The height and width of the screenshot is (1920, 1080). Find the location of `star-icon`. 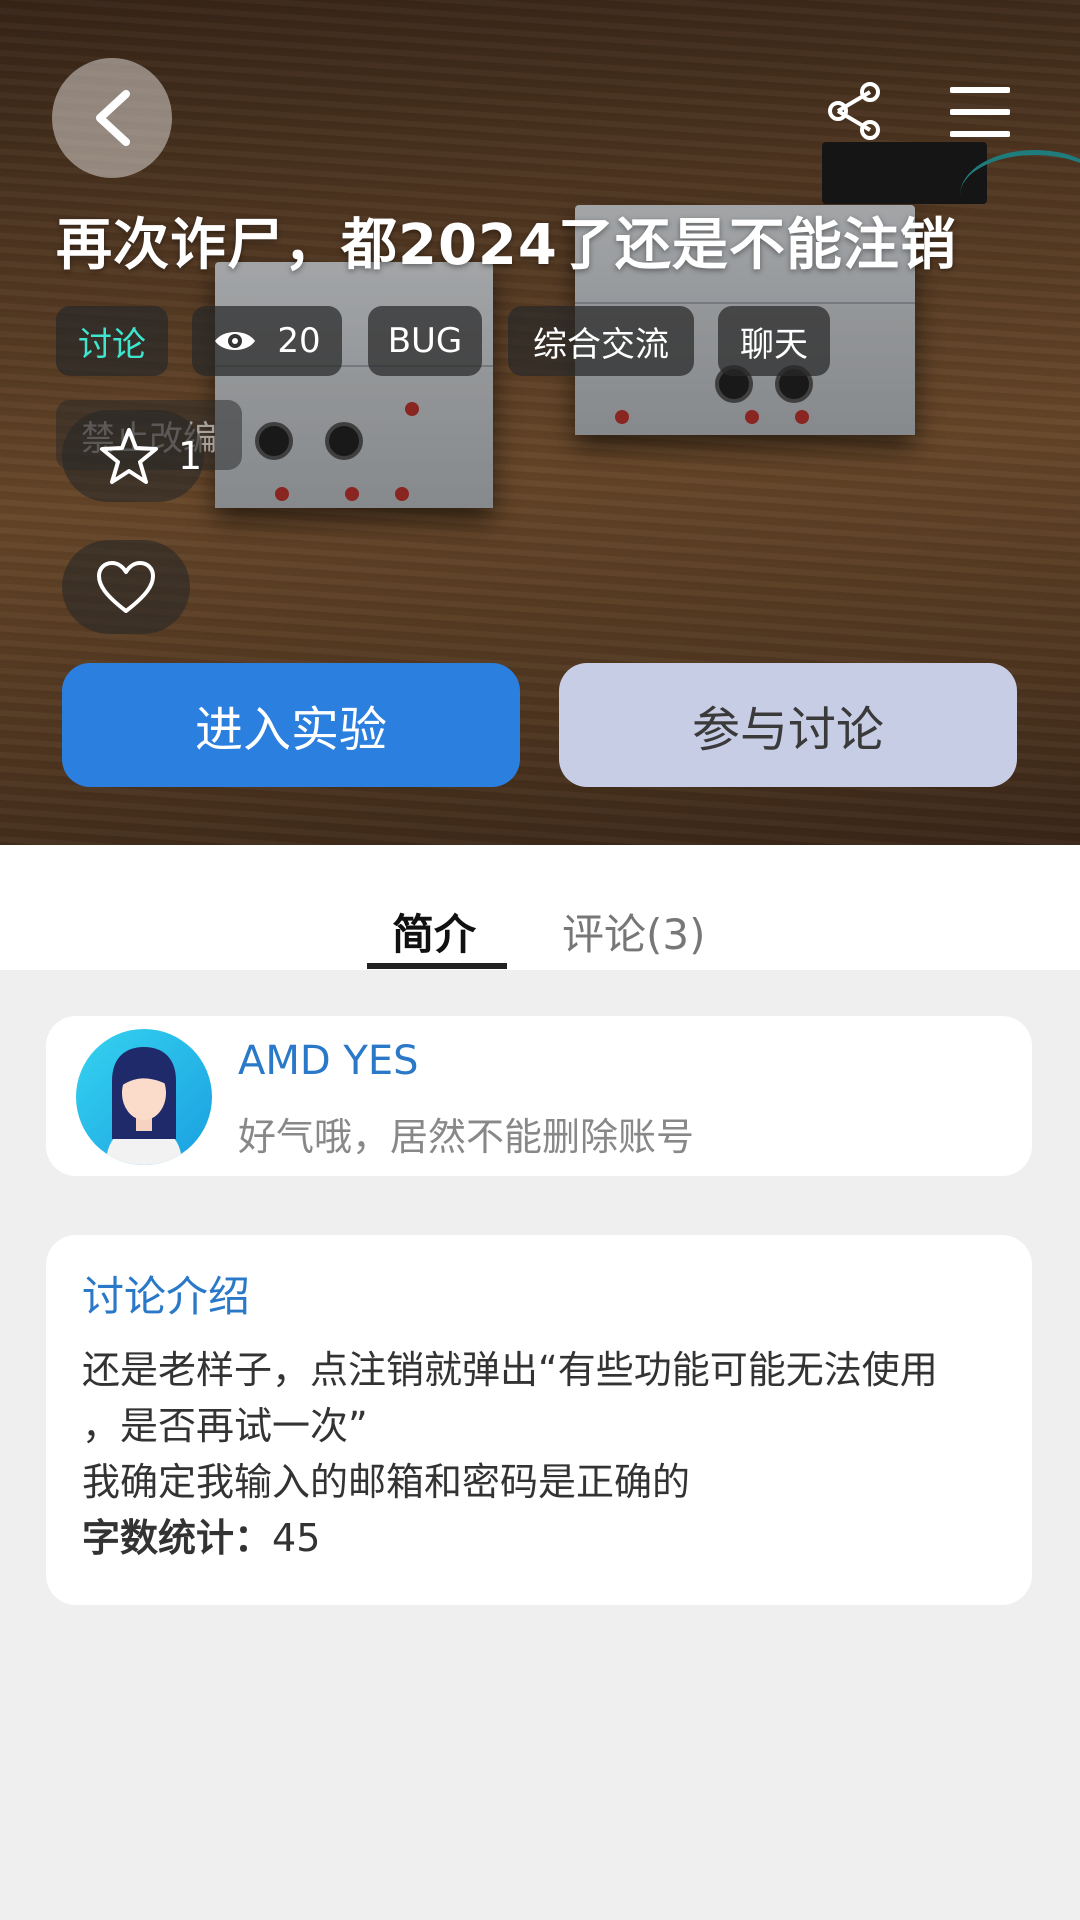

star-icon is located at coordinates (129, 456).